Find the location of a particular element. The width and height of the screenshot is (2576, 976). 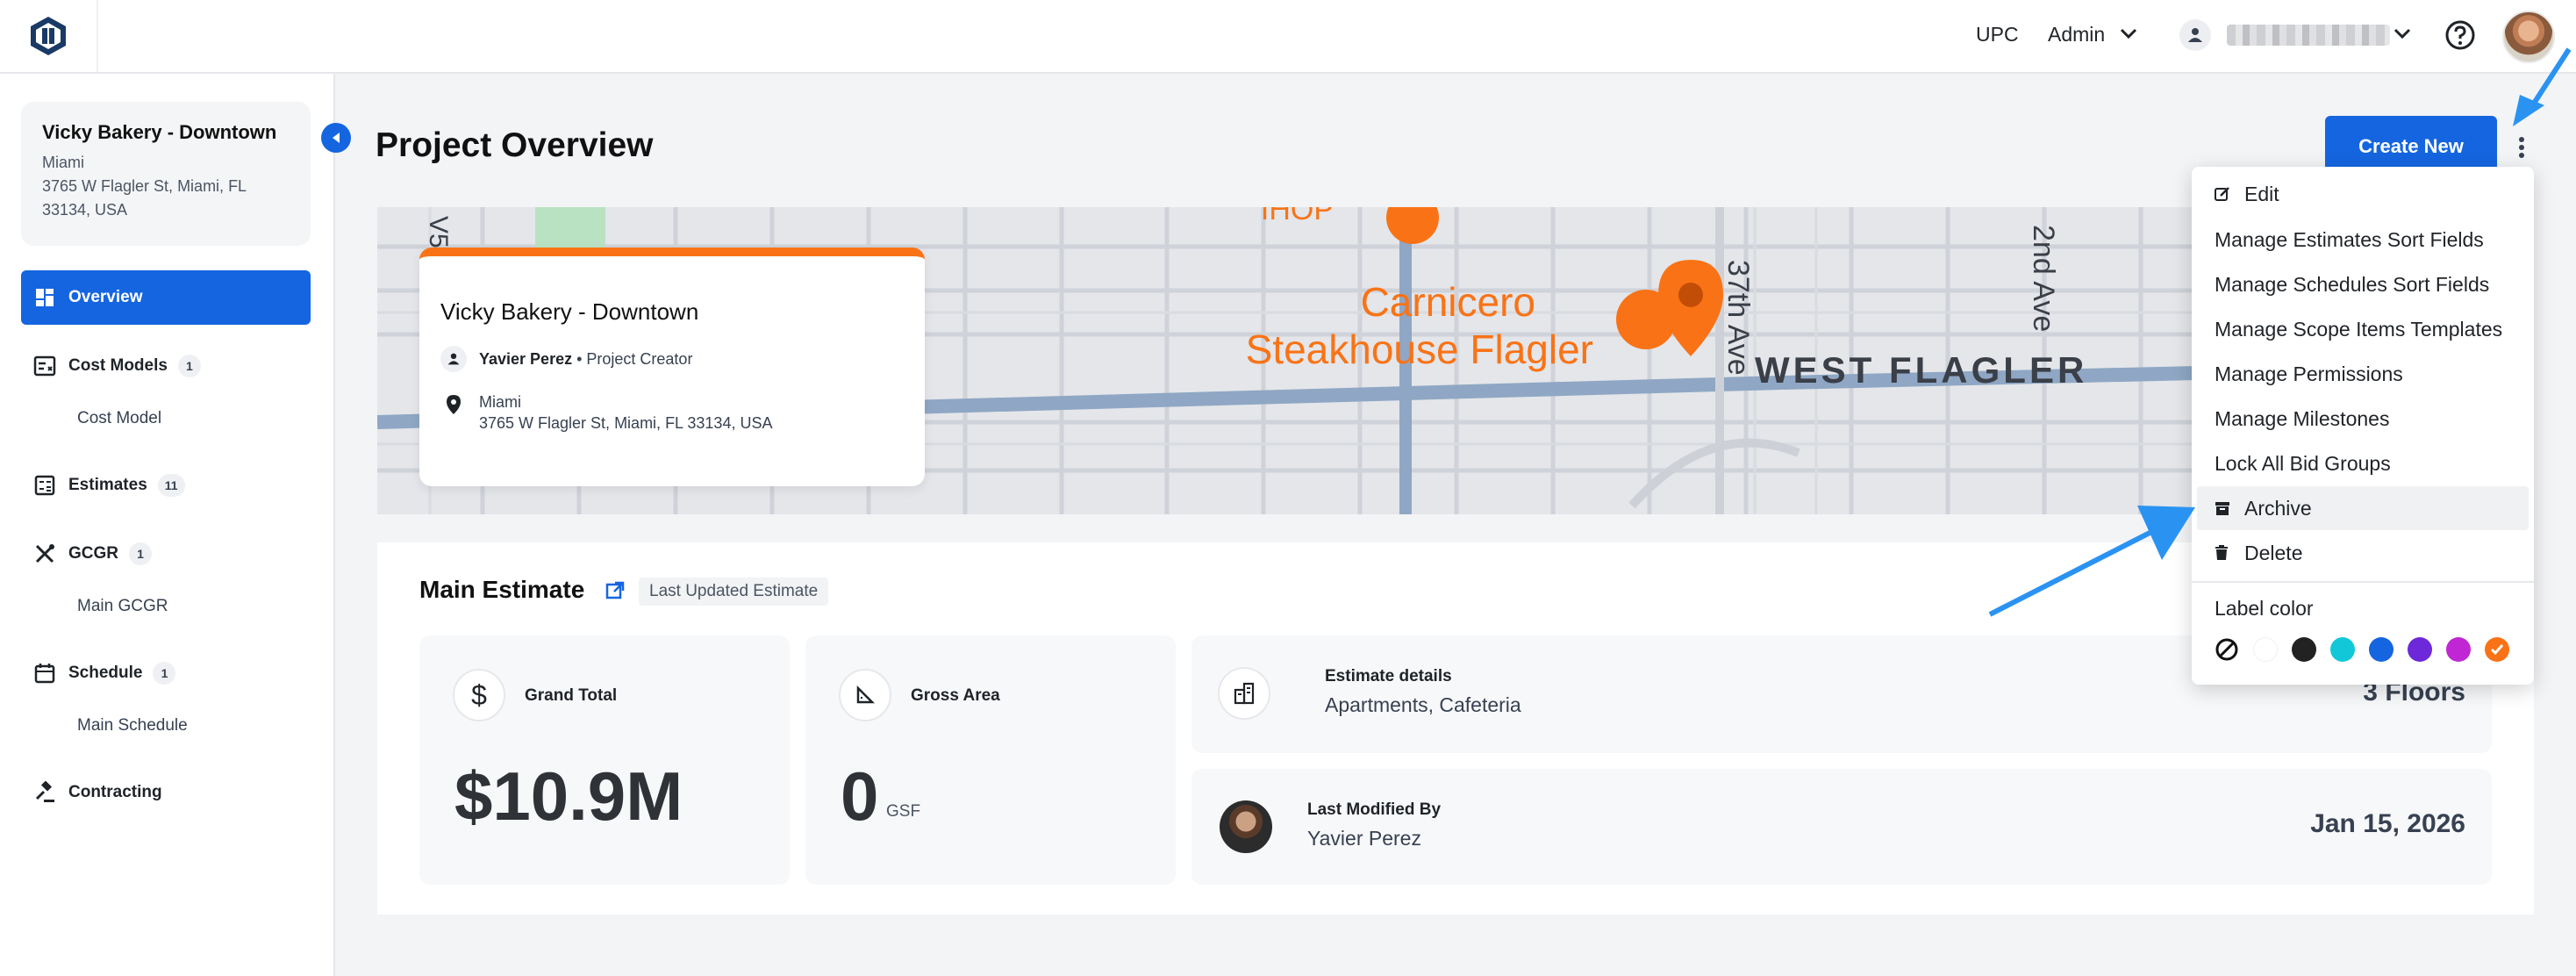

menu-item-delete: Delete is located at coordinates (2363, 553).